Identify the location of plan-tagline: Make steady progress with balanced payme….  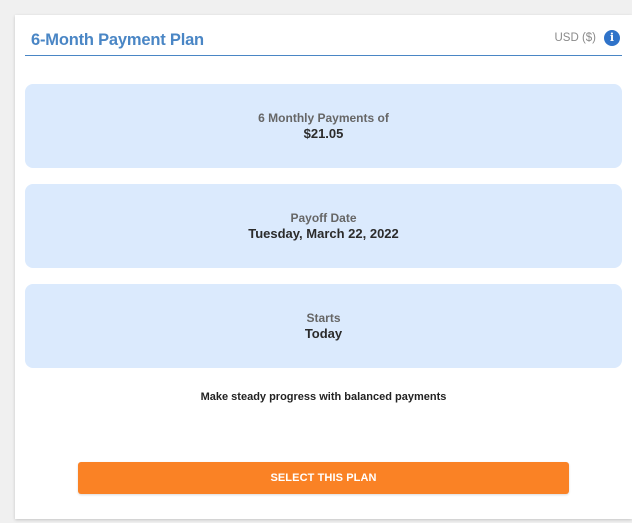
(323, 397).